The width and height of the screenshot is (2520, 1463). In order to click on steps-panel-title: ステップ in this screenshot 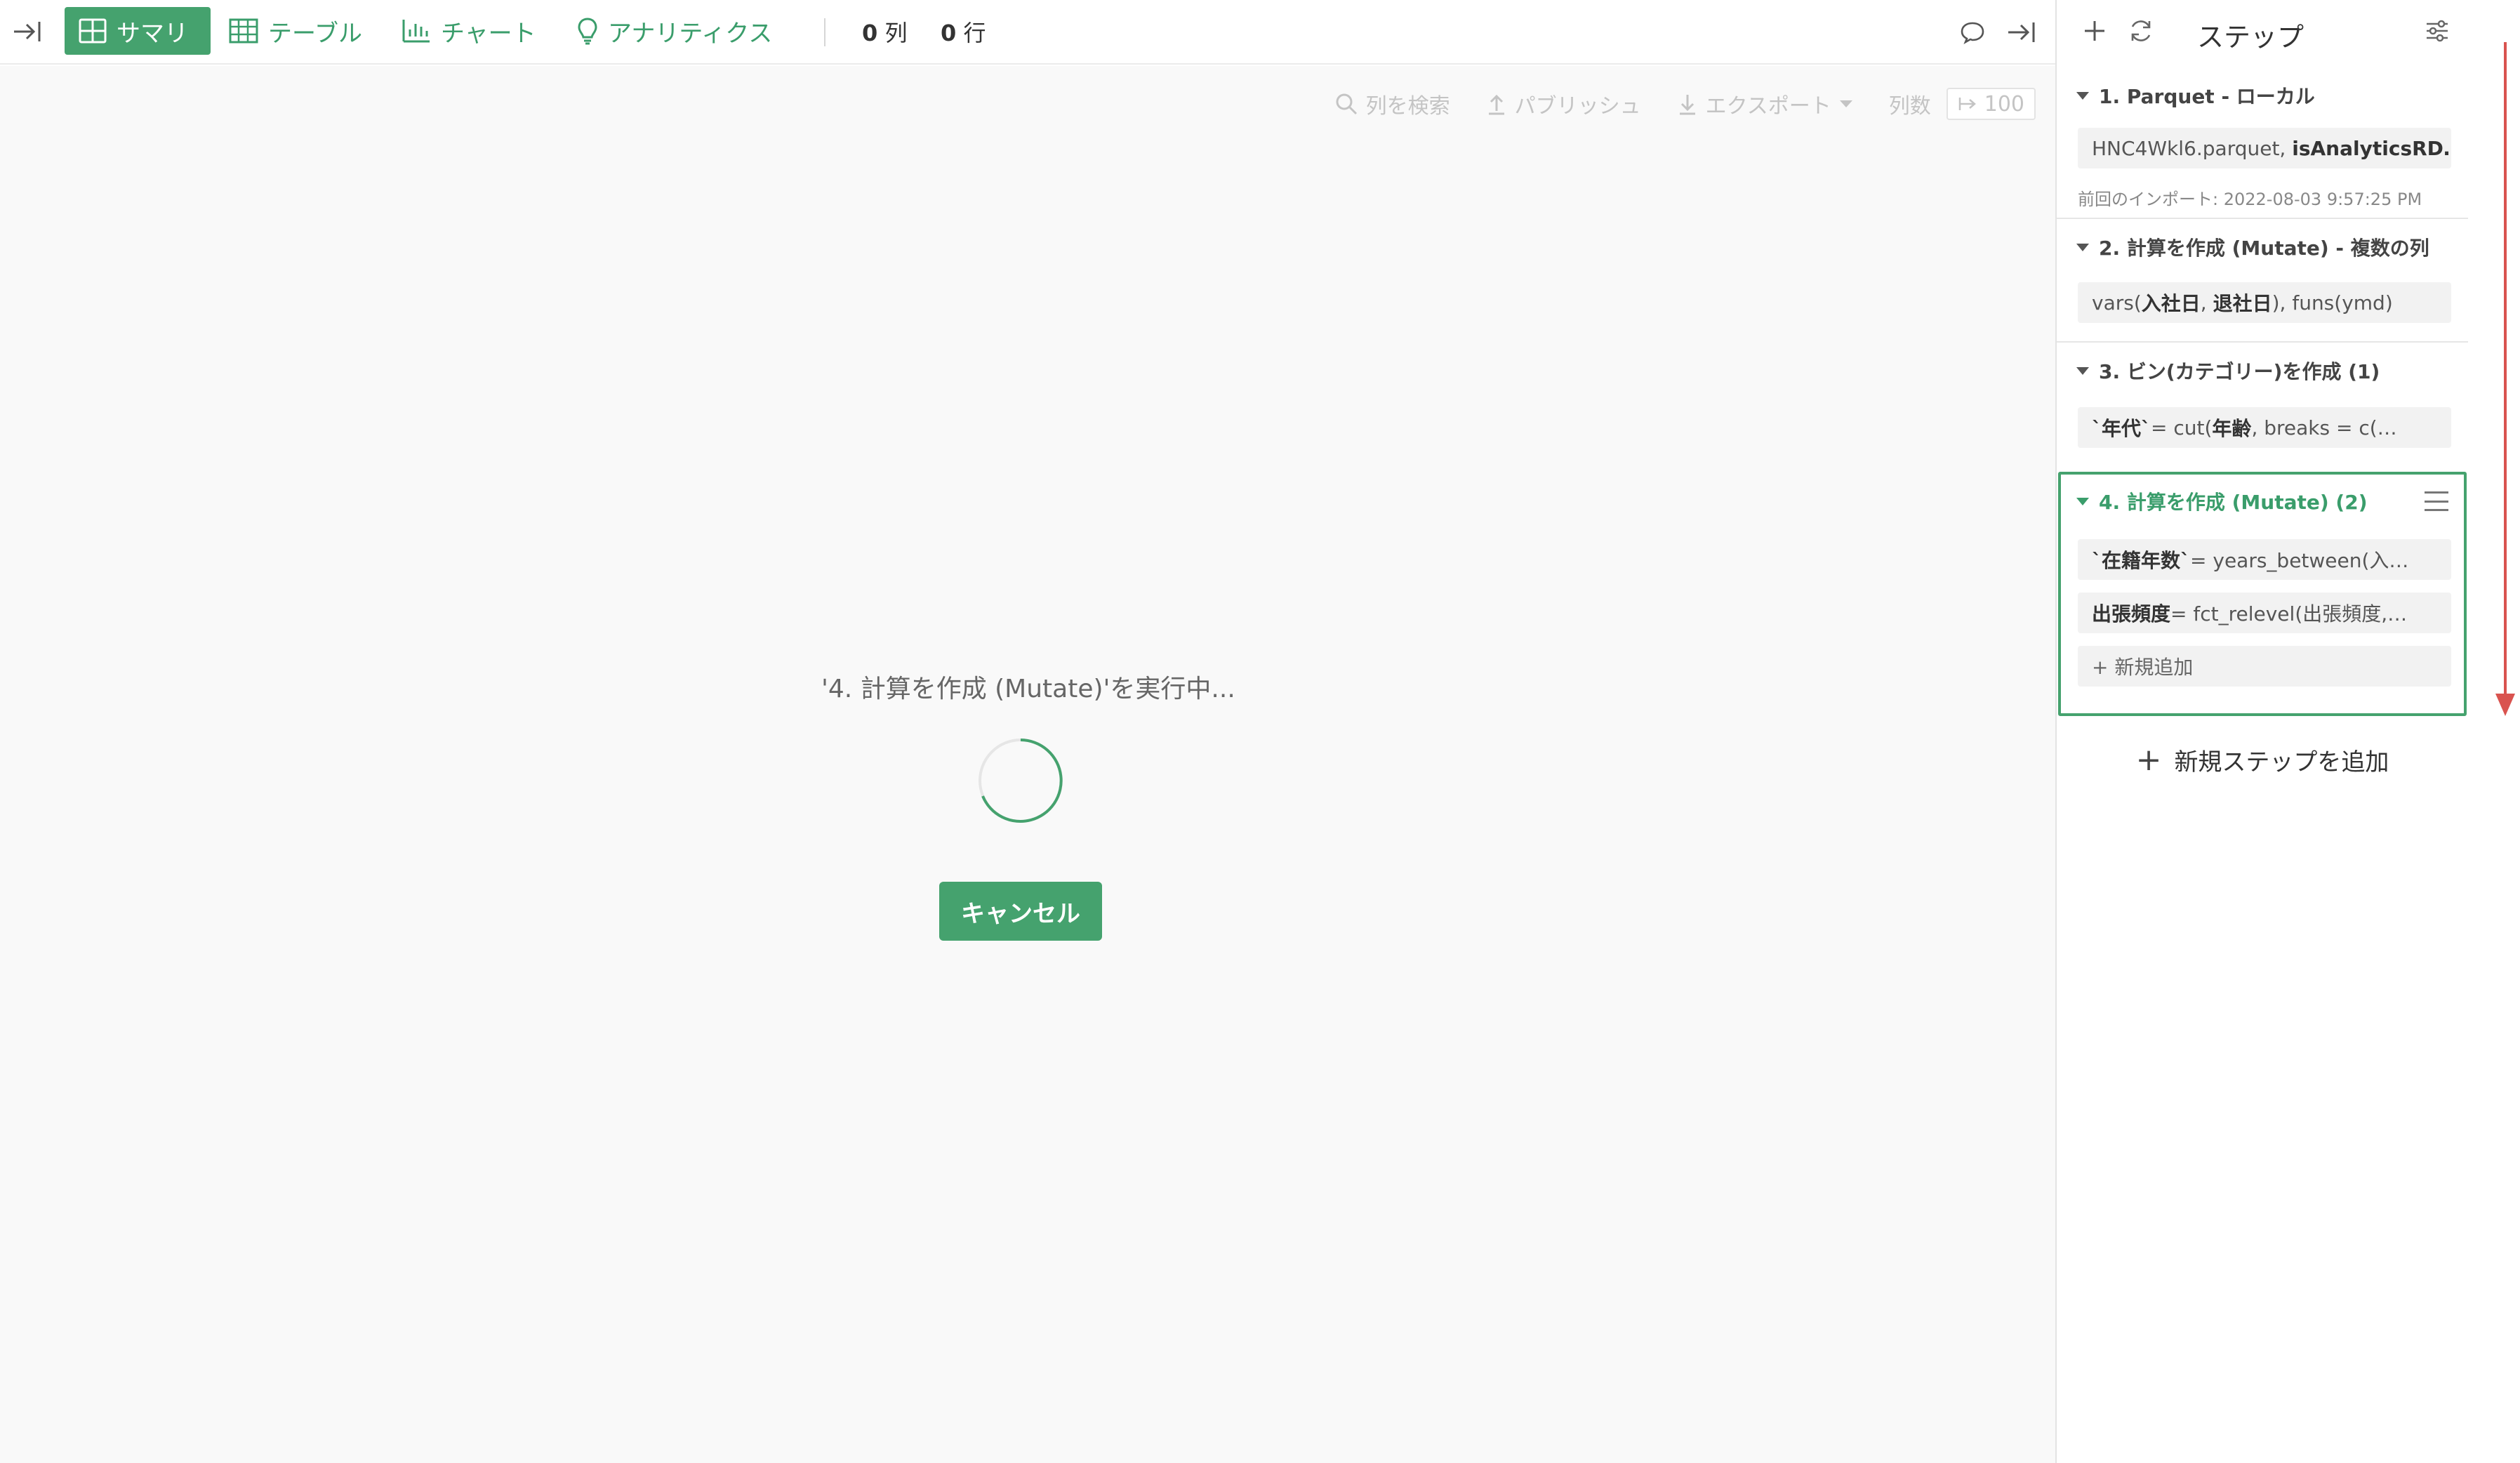, I will do `click(2251, 37)`.